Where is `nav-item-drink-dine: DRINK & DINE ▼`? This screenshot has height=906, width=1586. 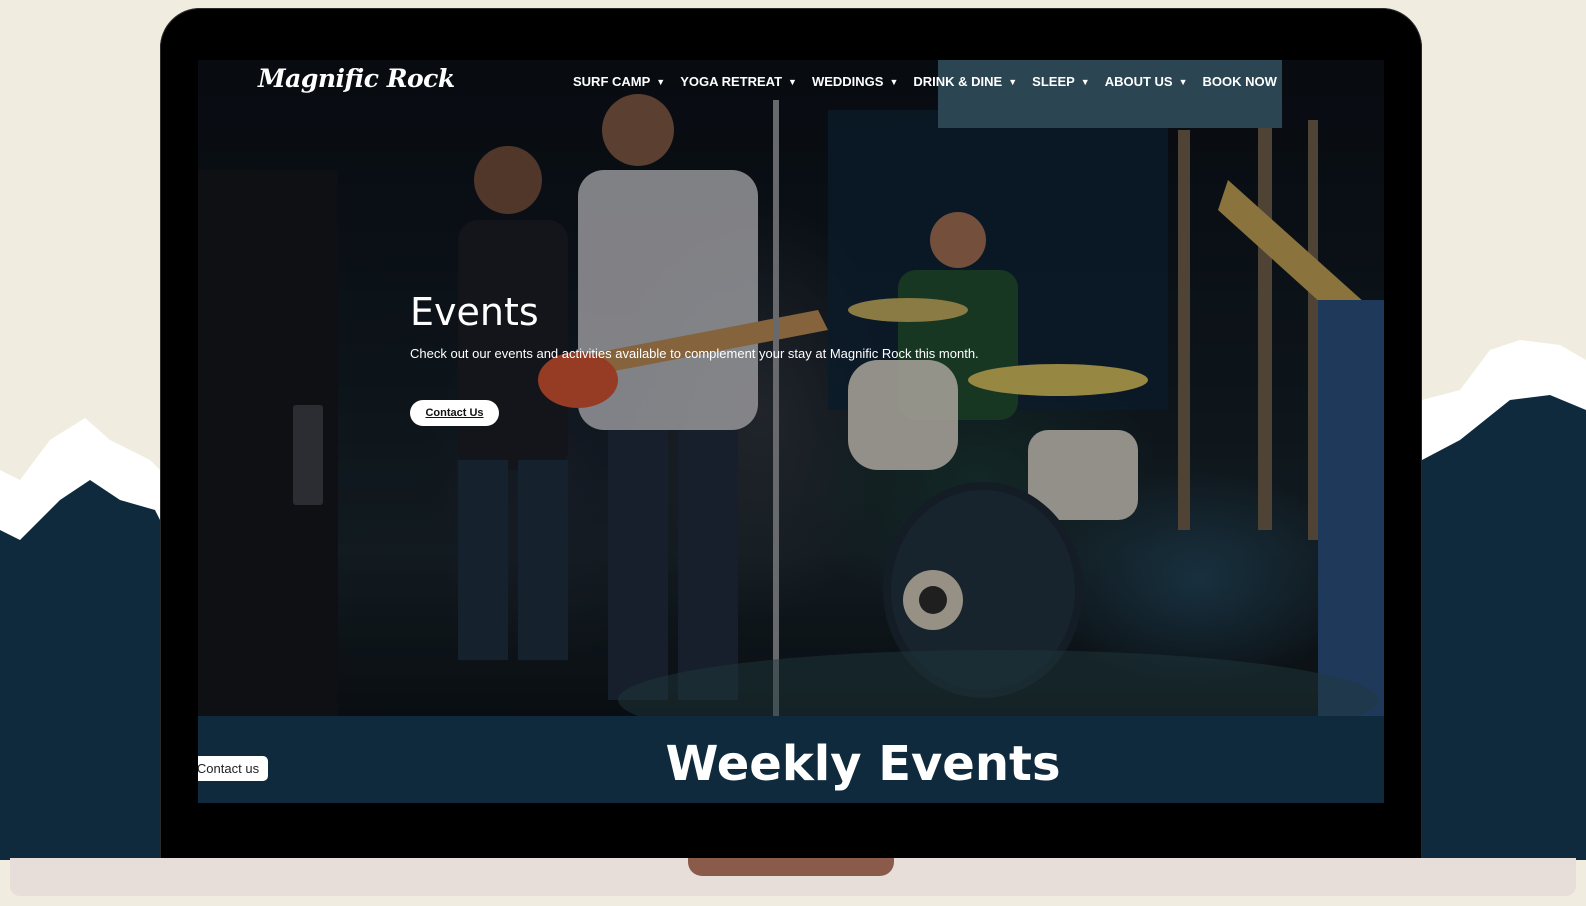
nav-item-drink-dine: DRINK & DINE ▼ is located at coordinates (965, 81).